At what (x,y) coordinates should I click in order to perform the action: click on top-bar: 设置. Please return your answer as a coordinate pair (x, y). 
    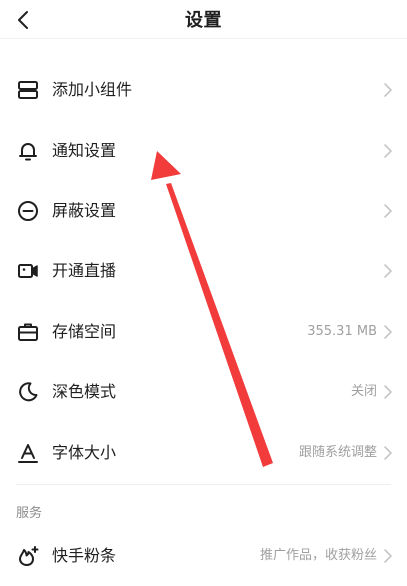
    Looking at the image, I should click on (203, 19).